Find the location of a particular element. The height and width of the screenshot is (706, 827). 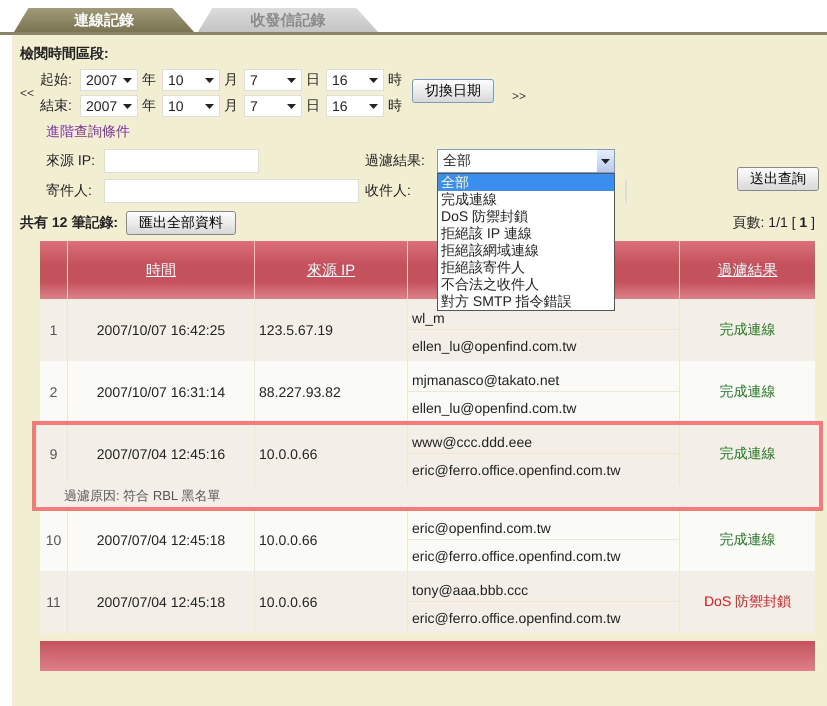

switch-date-button: 切換日期 is located at coordinates (453, 91).